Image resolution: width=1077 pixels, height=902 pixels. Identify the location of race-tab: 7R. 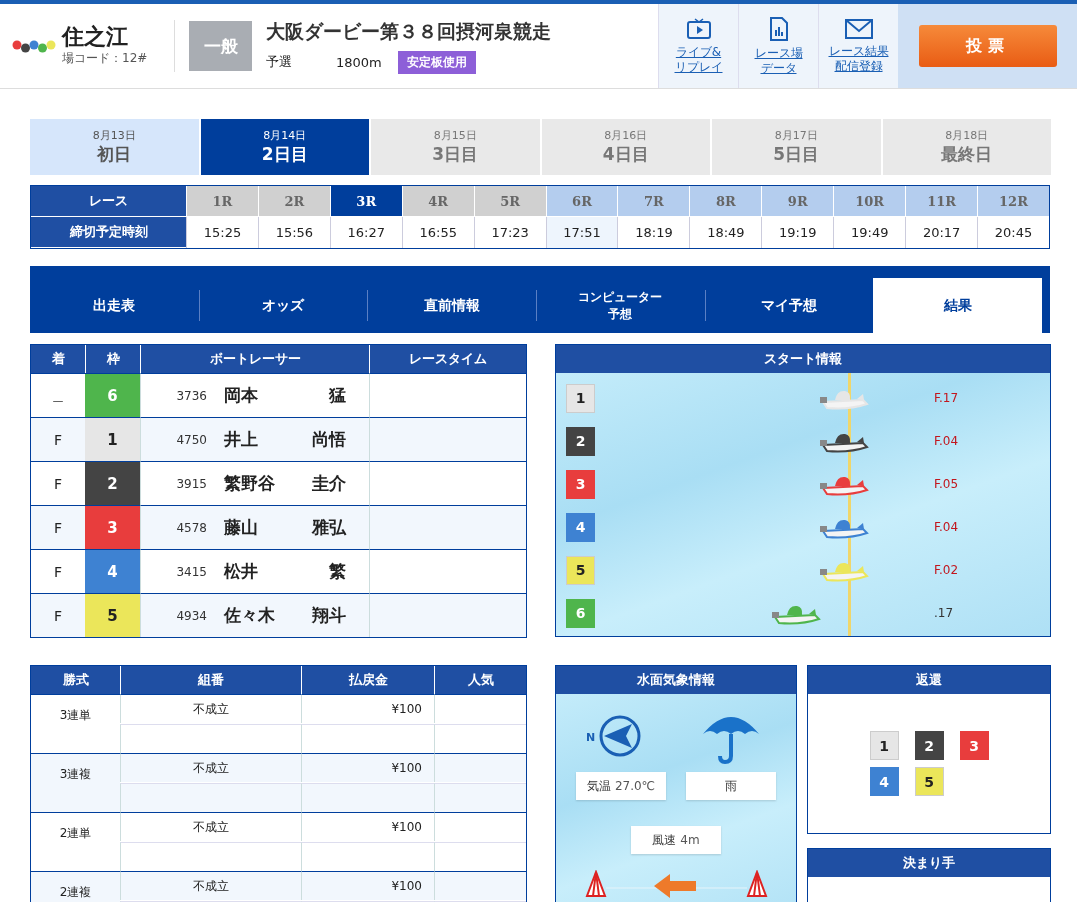
(653, 201).